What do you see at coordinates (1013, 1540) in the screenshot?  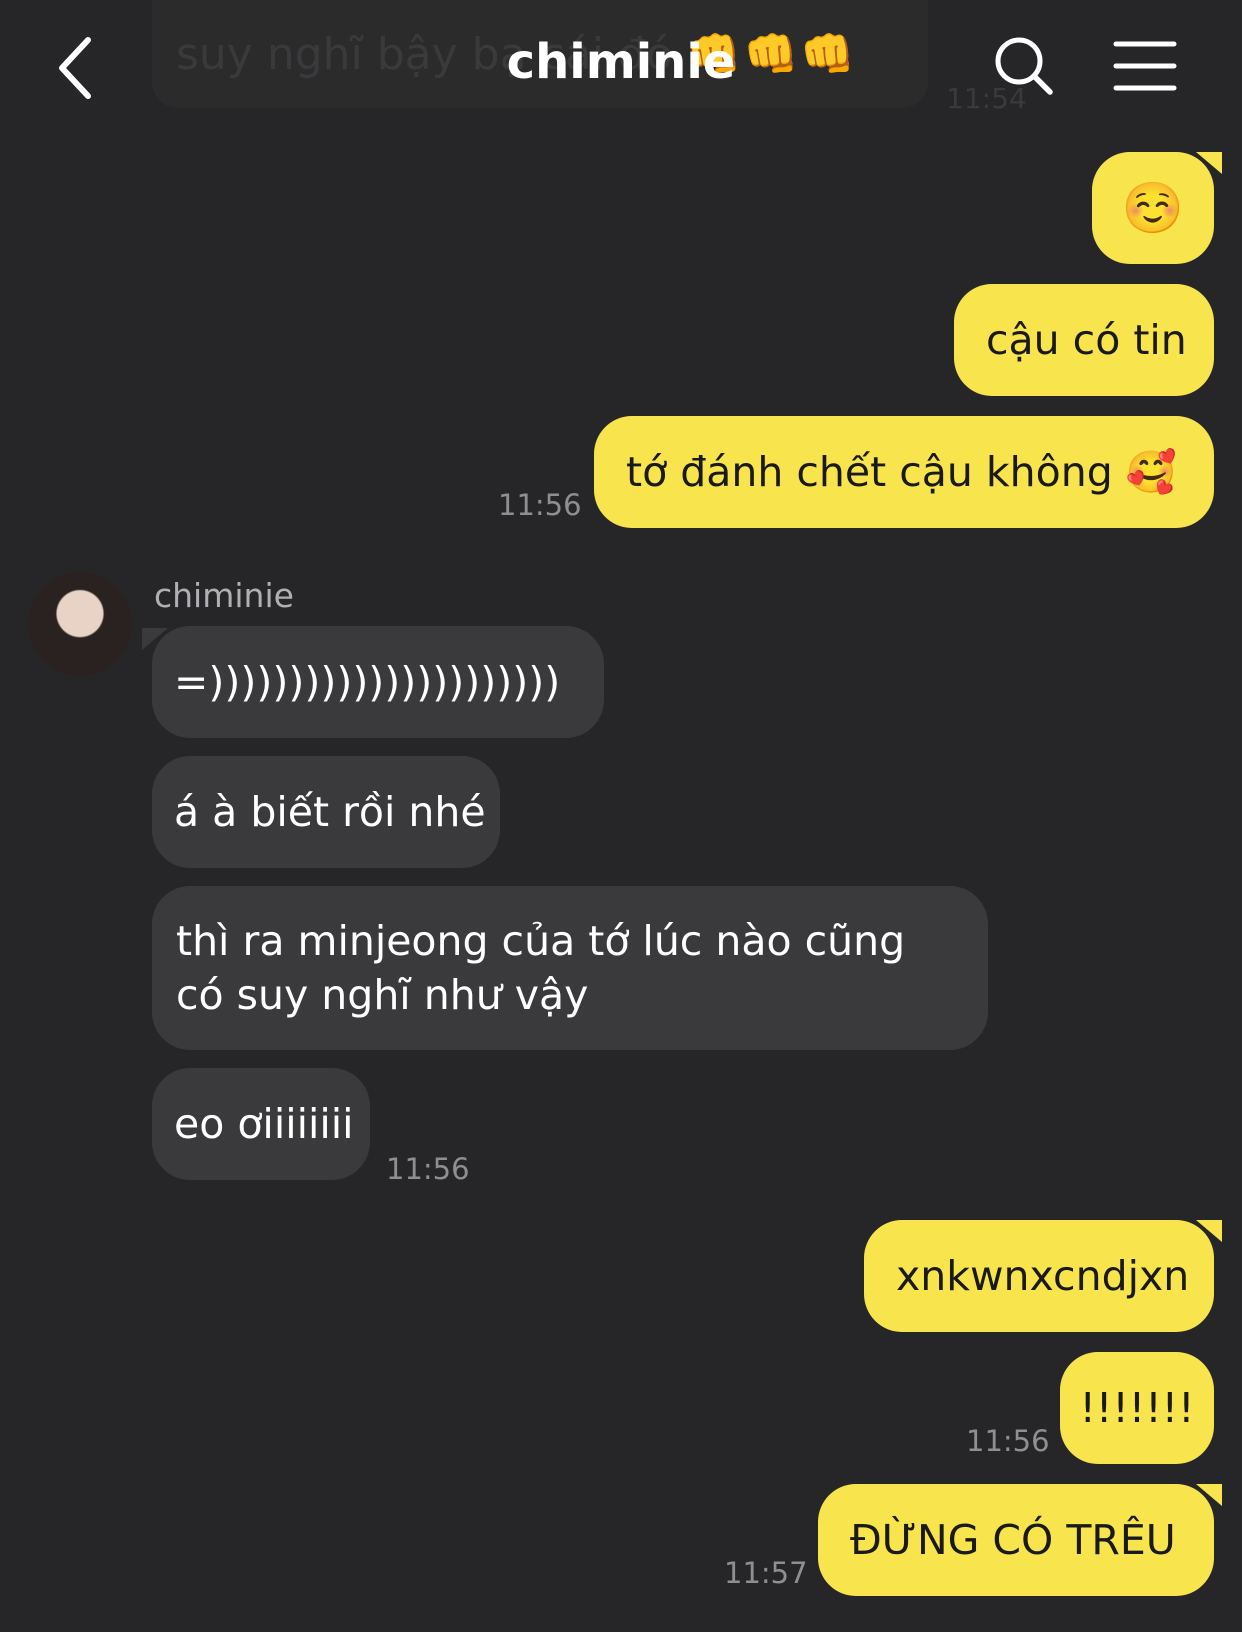 I see `message-text: ĐỪNG CÓ TRÊU` at bounding box center [1013, 1540].